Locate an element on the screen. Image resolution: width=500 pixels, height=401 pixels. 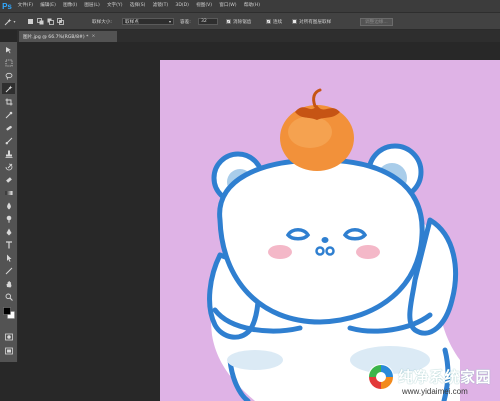
pen-tool-icon is located at coordinates (8, 231).